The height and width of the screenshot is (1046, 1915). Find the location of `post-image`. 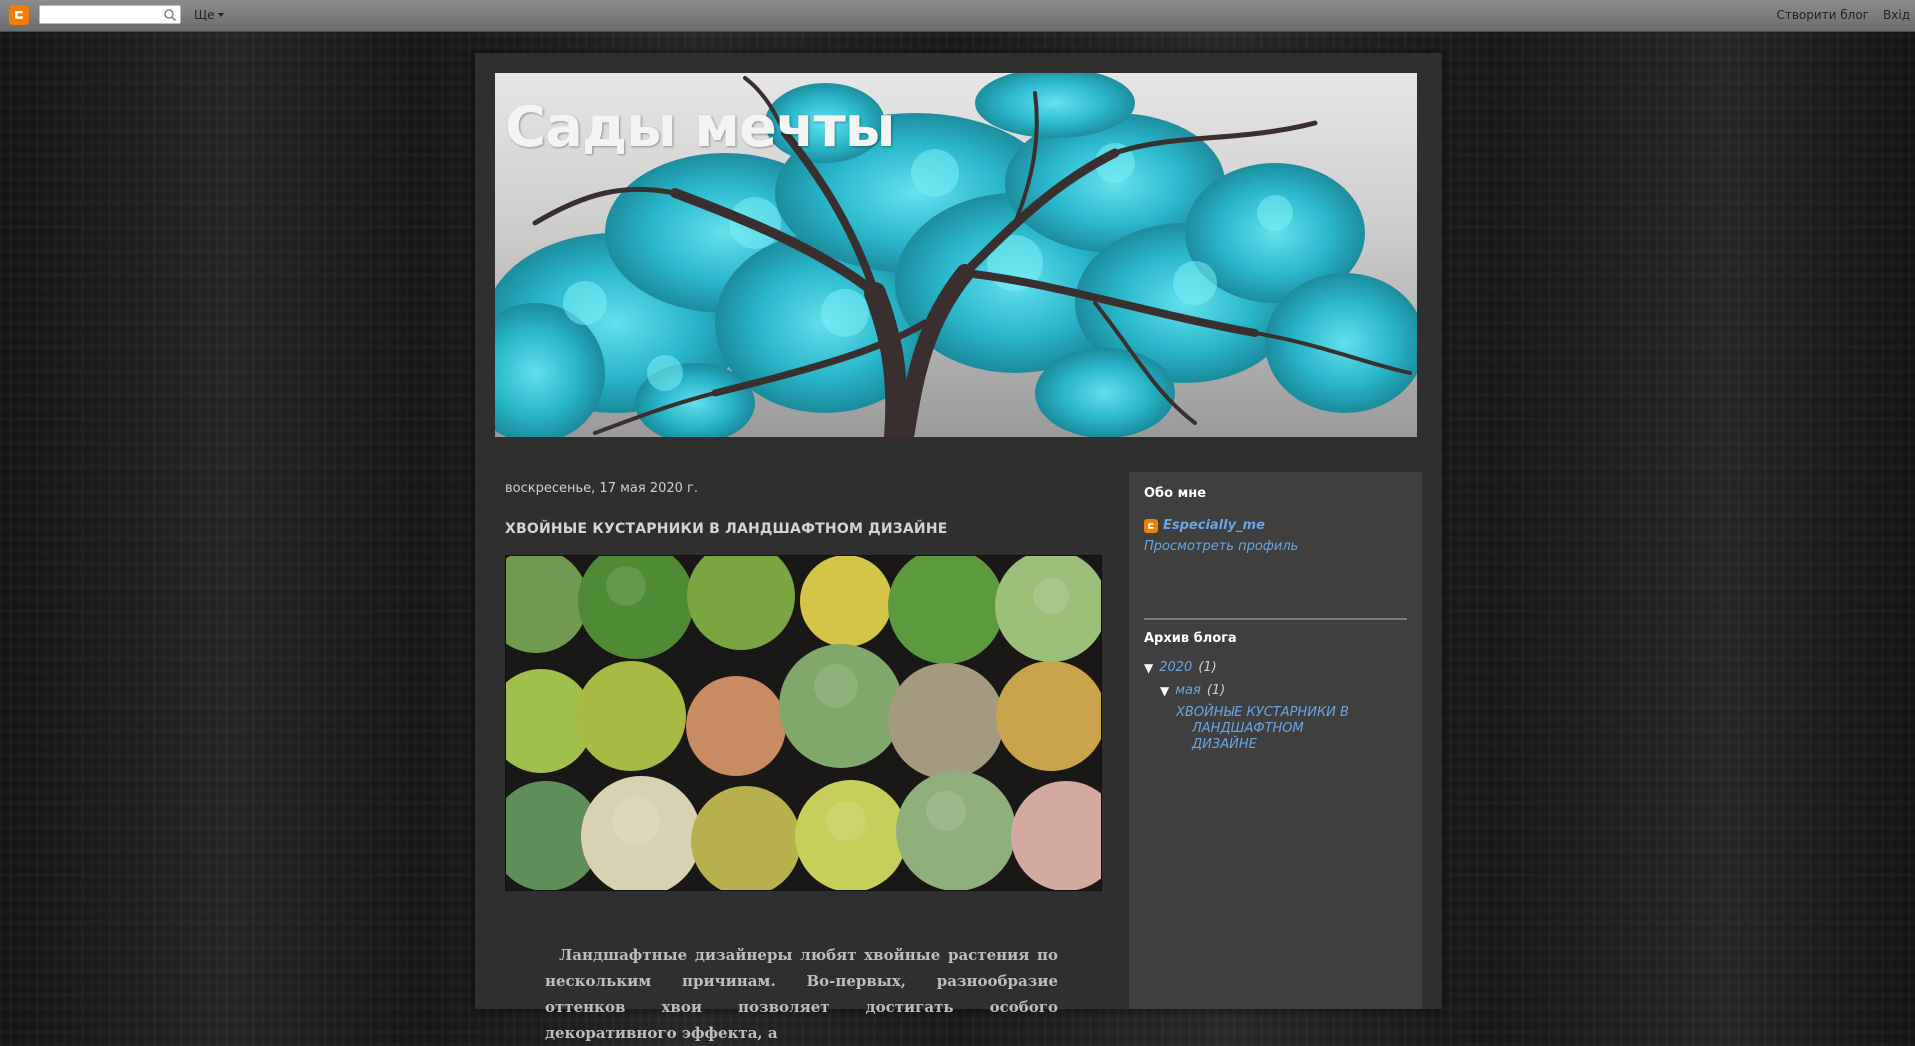

post-image is located at coordinates (803, 723).